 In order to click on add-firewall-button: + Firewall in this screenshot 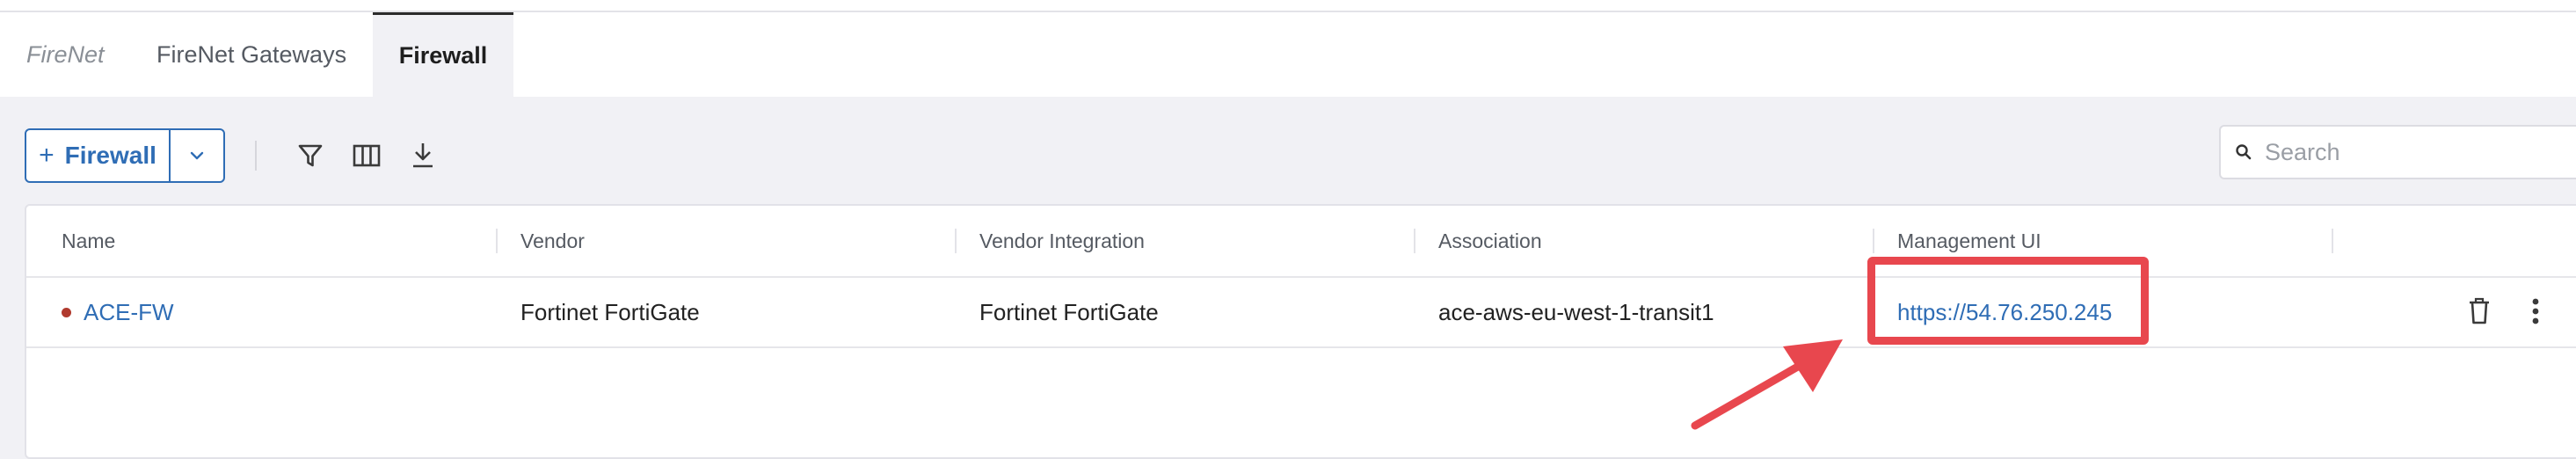, I will do `click(98, 155)`.